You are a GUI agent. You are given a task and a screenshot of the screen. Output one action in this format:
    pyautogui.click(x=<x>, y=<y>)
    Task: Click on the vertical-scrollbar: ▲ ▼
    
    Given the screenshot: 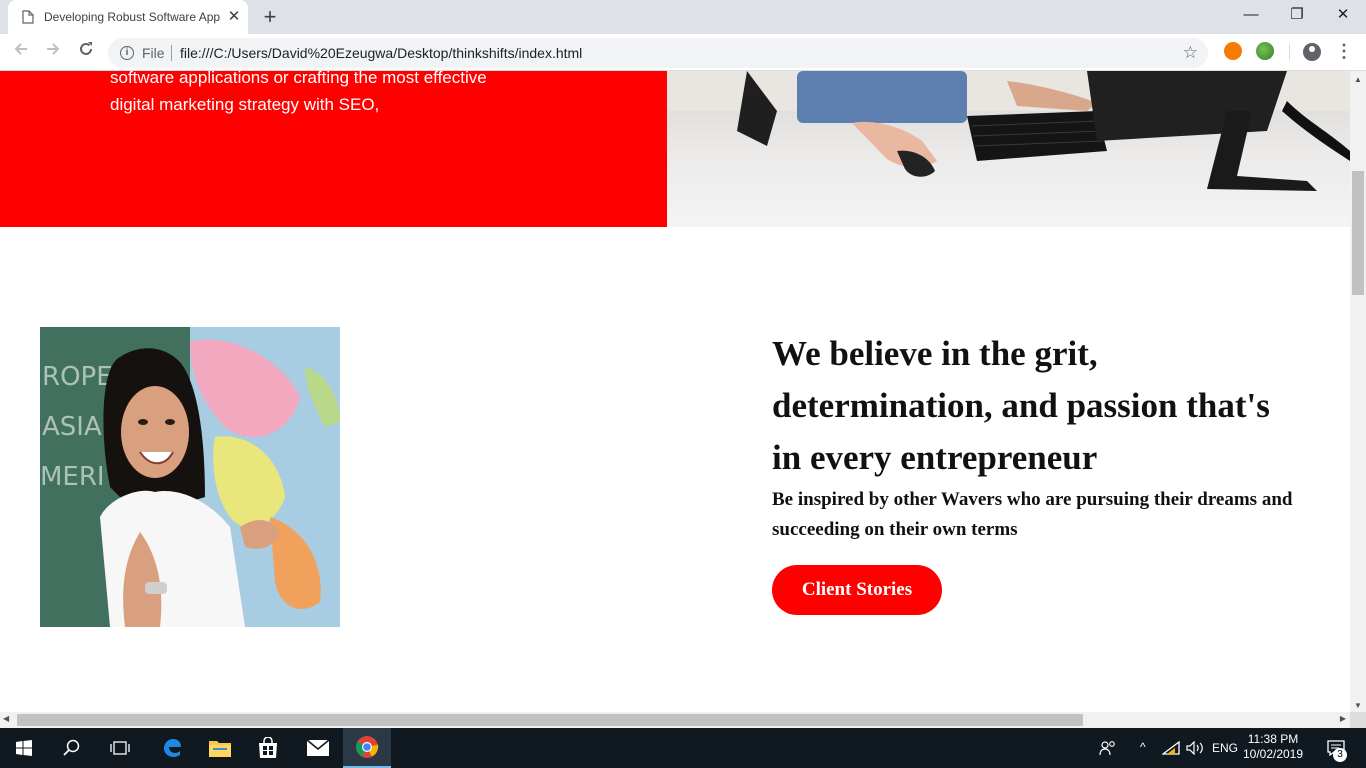 What is the action you would take?
    pyautogui.click(x=1358, y=391)
    